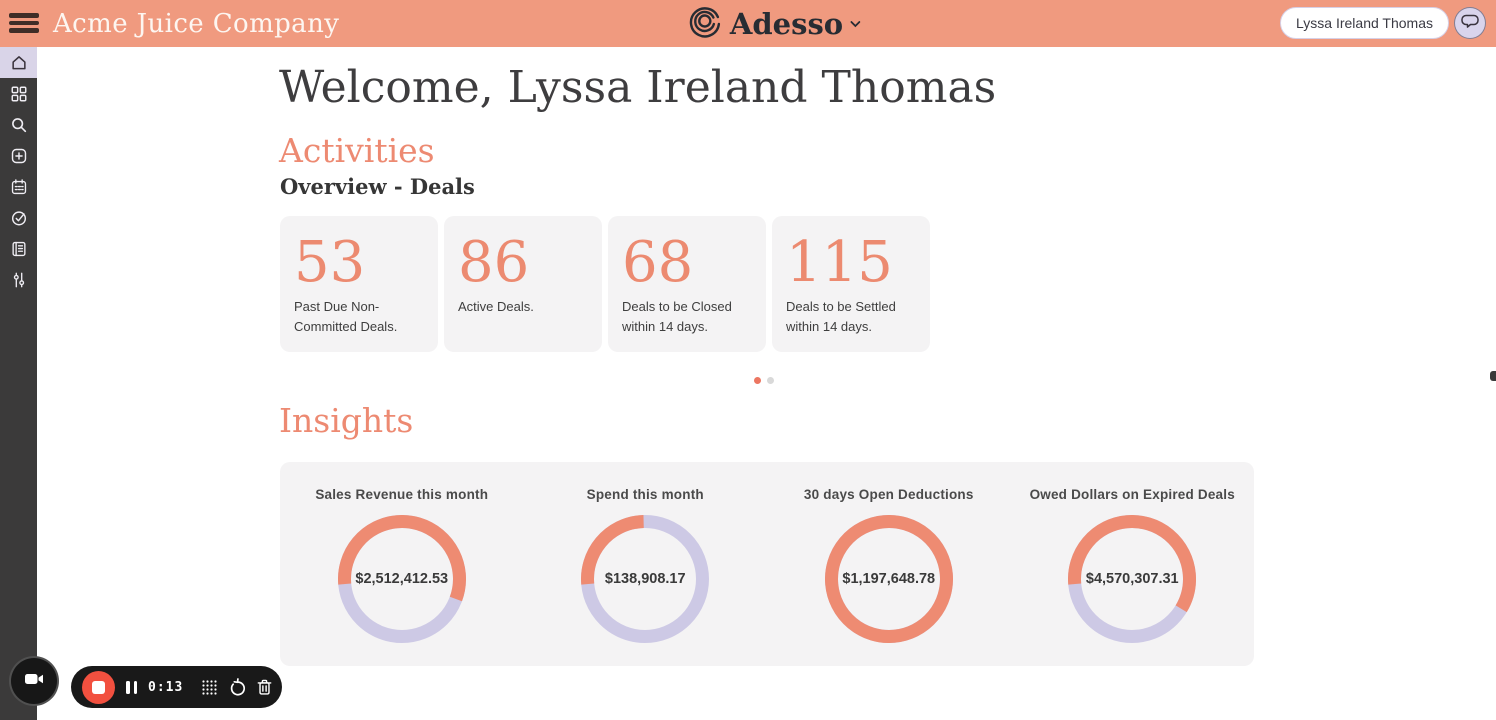 Image resolution: width=1496 pixels, height=720 pixels. Describe the element at coordinates (131, 687) in the screenshot. I see `pause-button` at that location.